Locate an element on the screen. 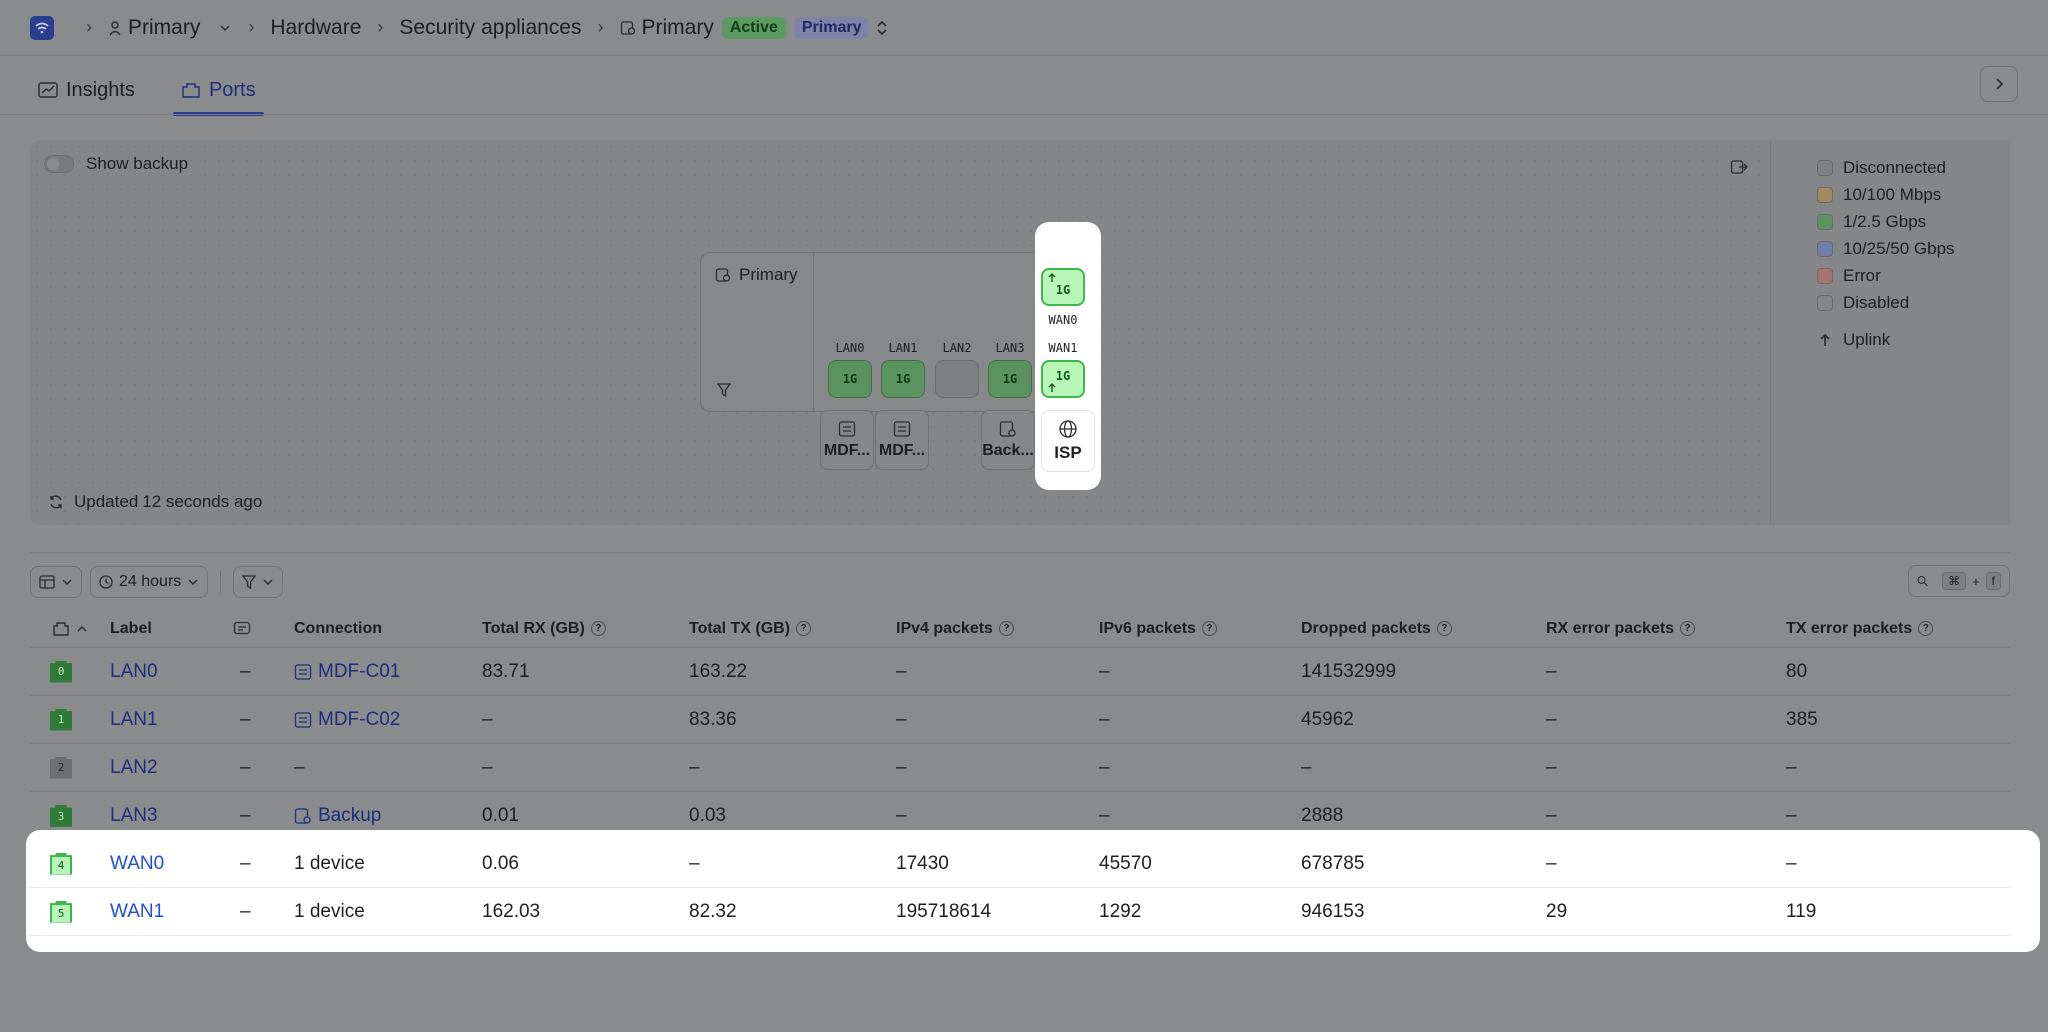  breadcrumb-device-label: Primary is located at coordinates (677, 27).